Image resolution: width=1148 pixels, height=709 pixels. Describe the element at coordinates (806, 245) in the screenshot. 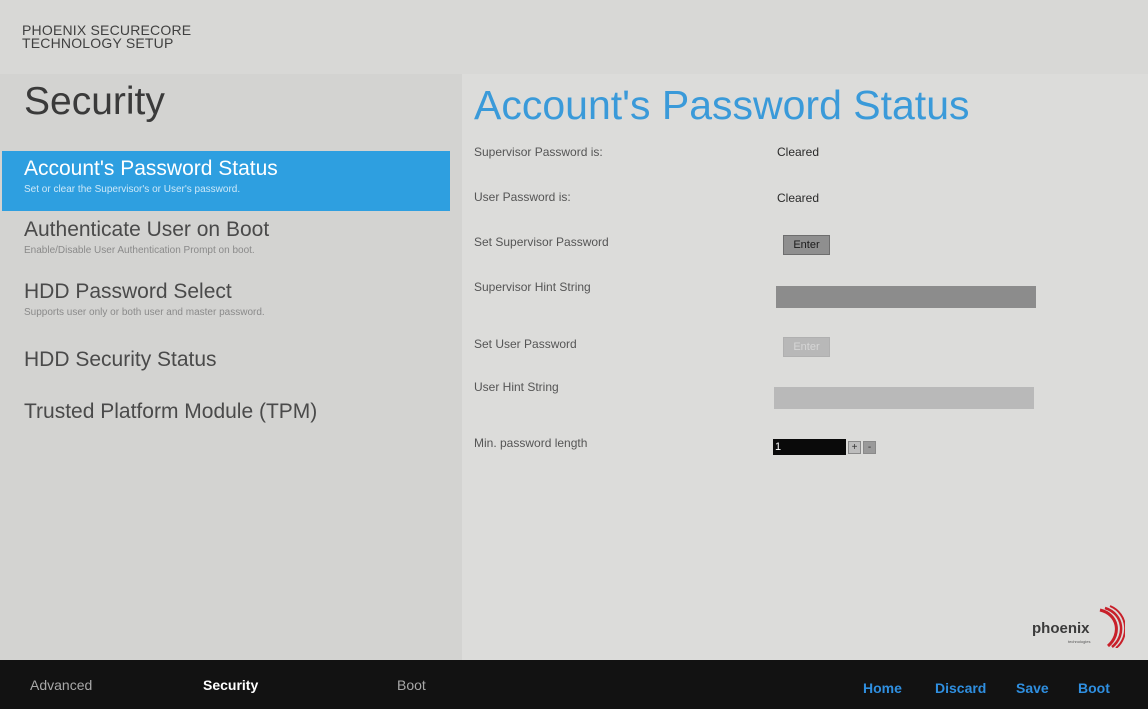

I see `set-supervisor-password-button: Enter` at that location.